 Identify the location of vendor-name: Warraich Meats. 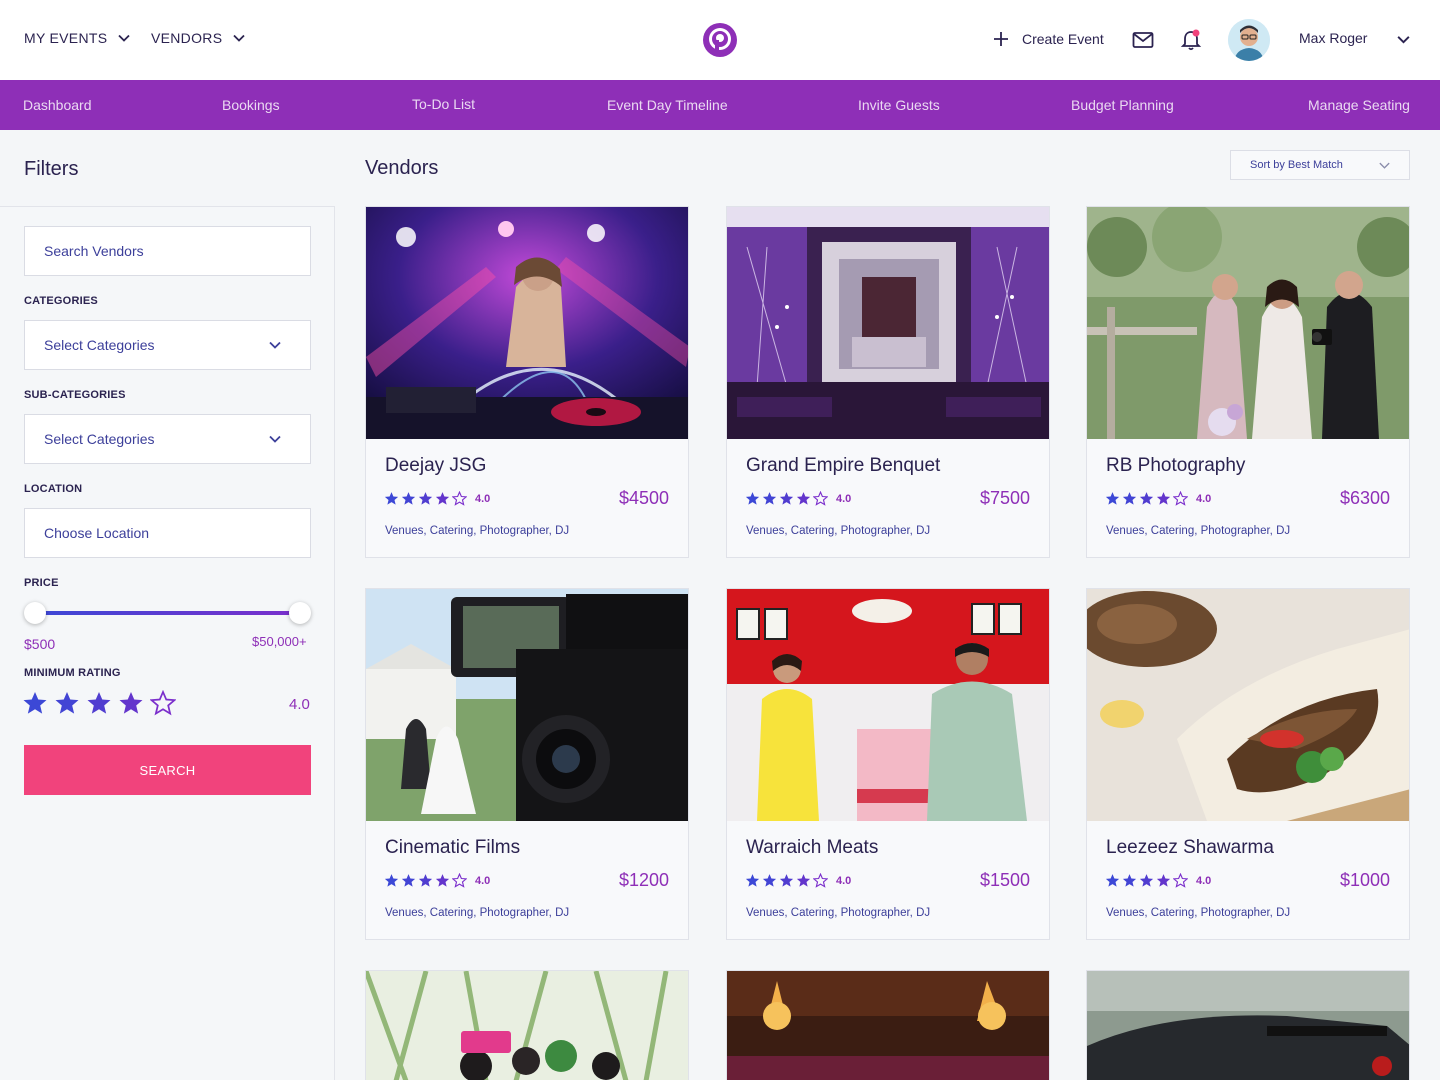
(812, 847).